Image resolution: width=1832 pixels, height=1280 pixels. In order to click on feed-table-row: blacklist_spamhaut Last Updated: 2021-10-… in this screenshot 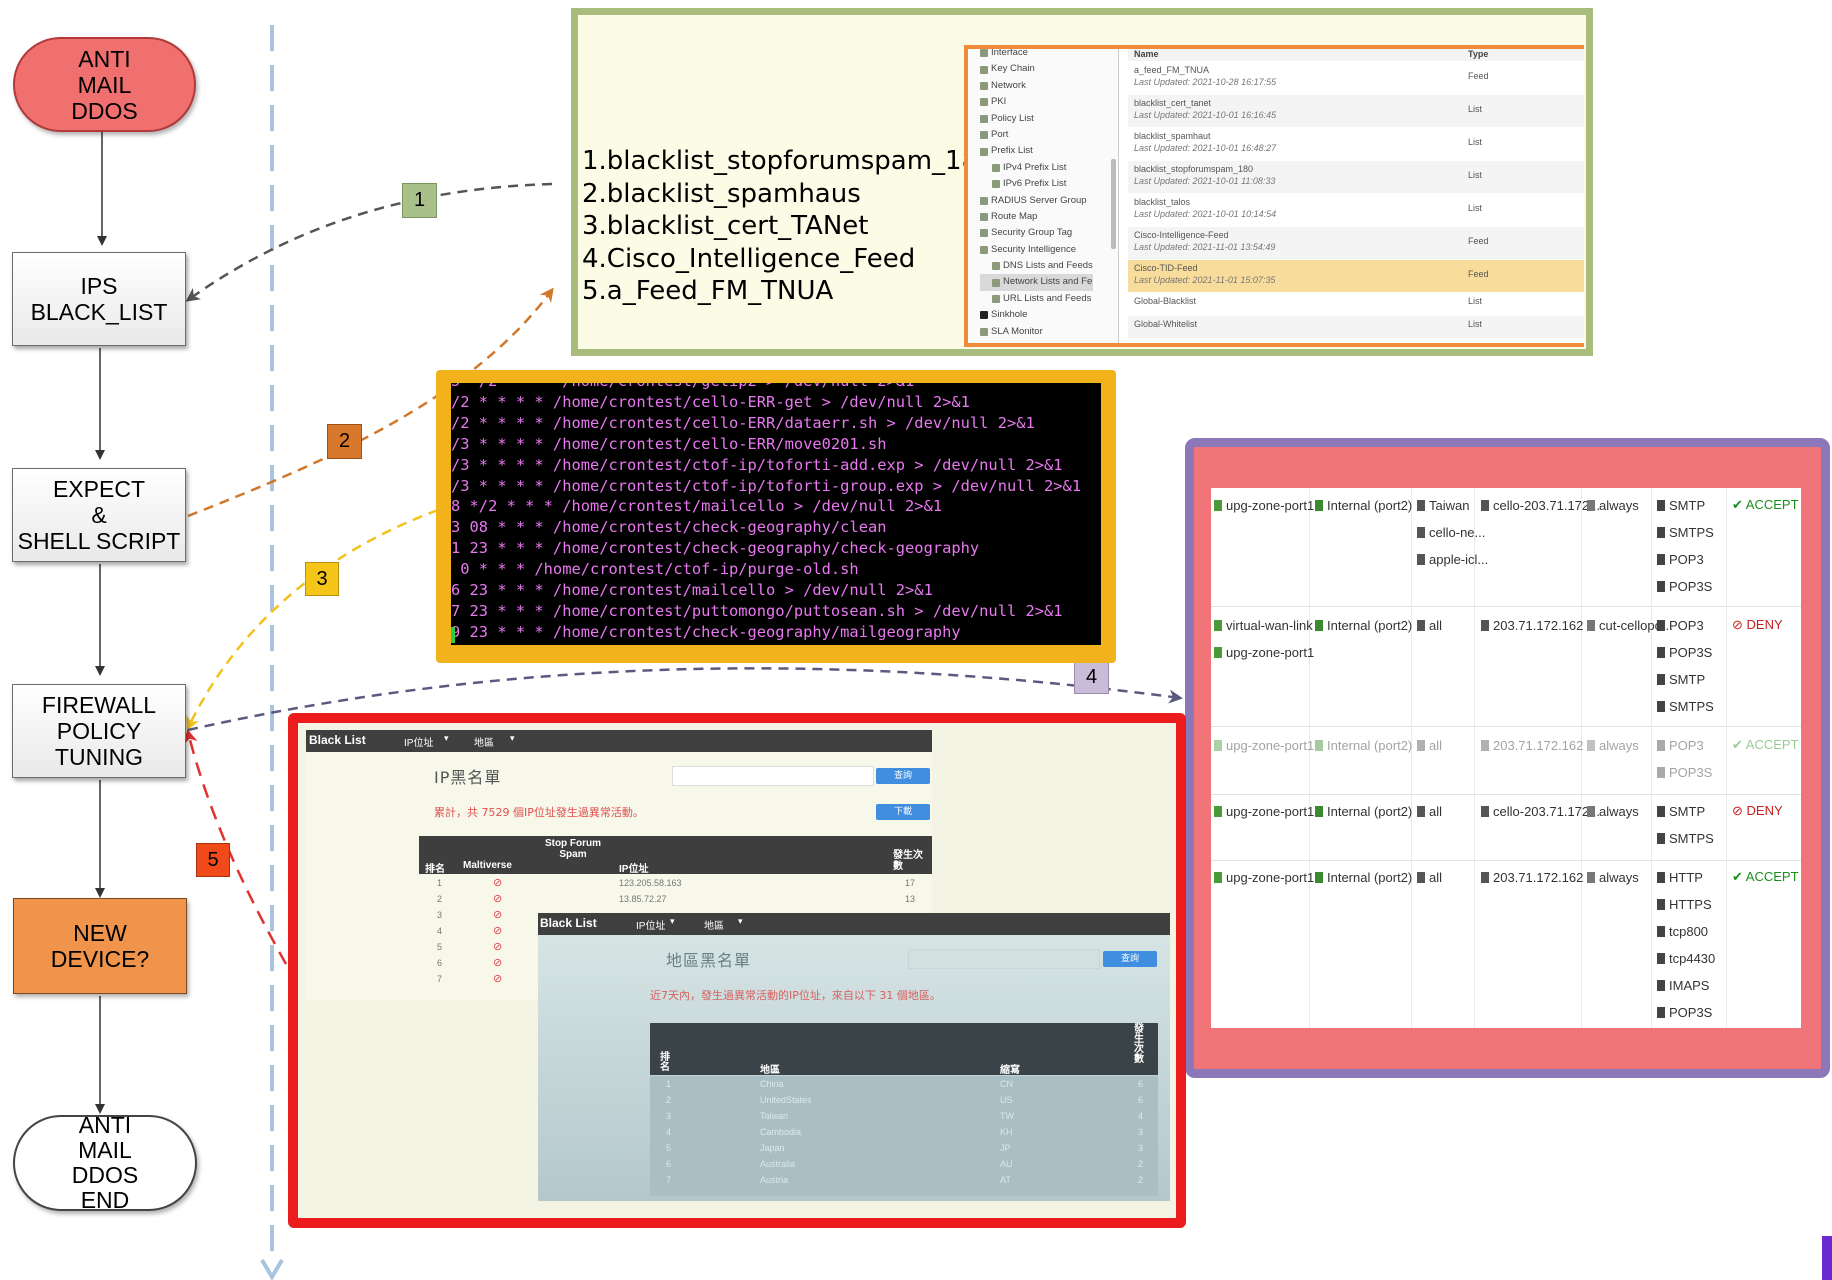, I will do `click(1356, 144)`.